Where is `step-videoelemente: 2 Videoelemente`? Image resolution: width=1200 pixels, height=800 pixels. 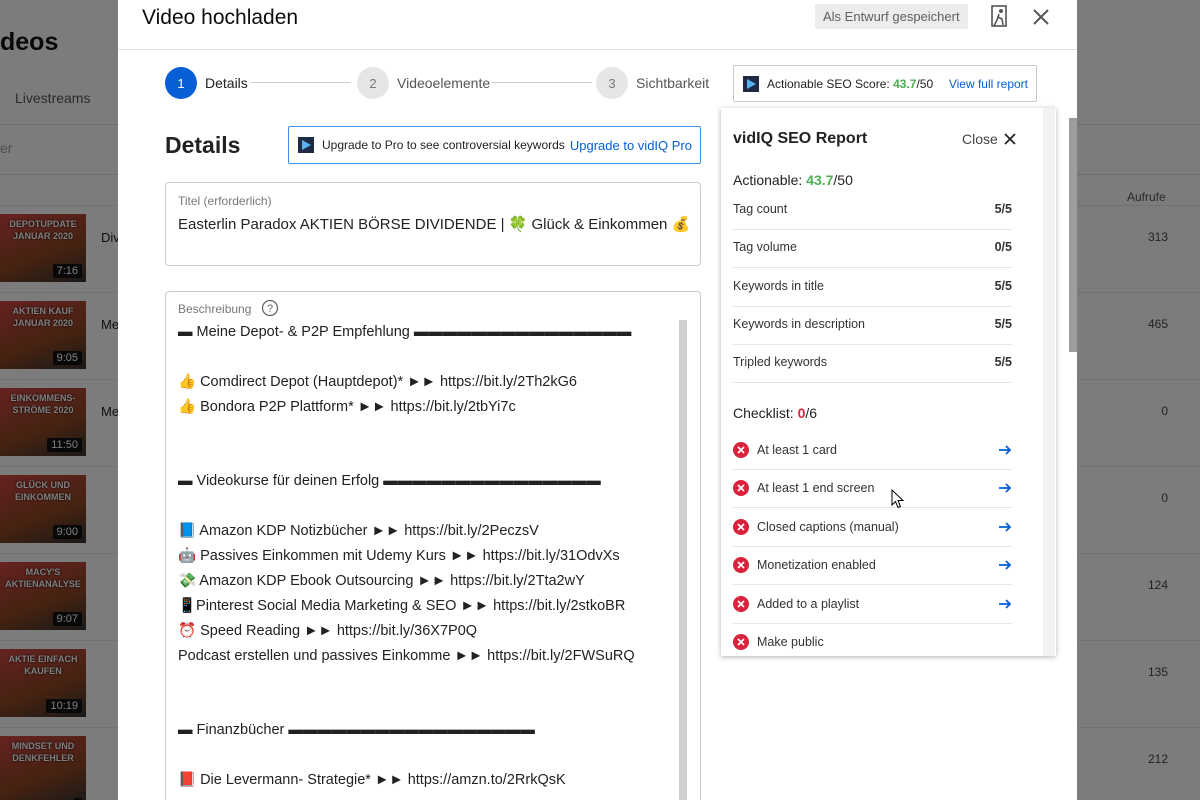
step-videoelemente: 2 Videoelemente is located at coordinates (423, 83).